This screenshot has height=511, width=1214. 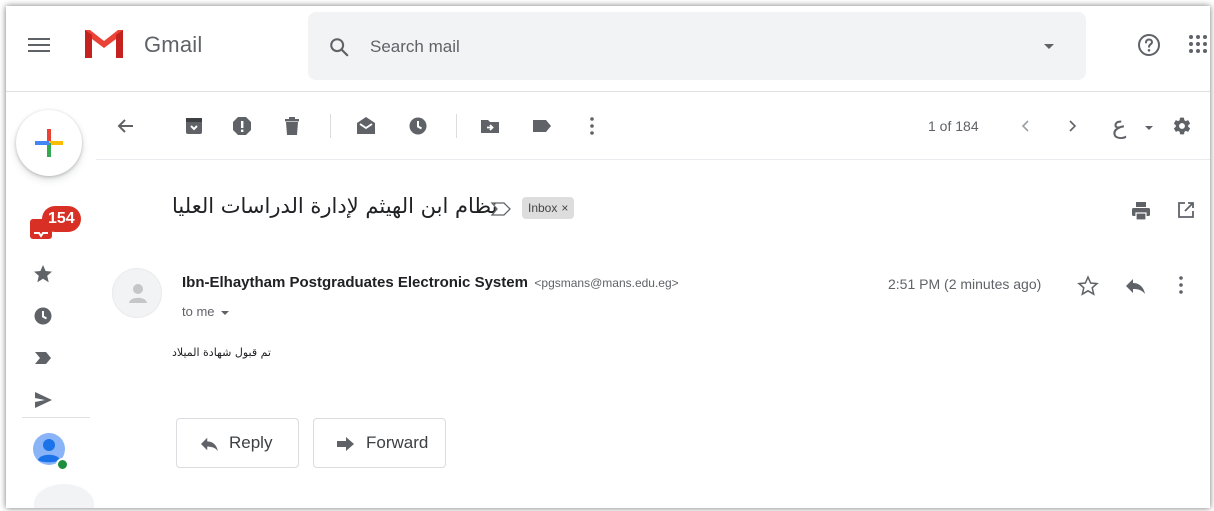 What do you see at coordinates (490, 126) in the screenshot?
I see `move-to-icon` at bounding box center [490, 126].